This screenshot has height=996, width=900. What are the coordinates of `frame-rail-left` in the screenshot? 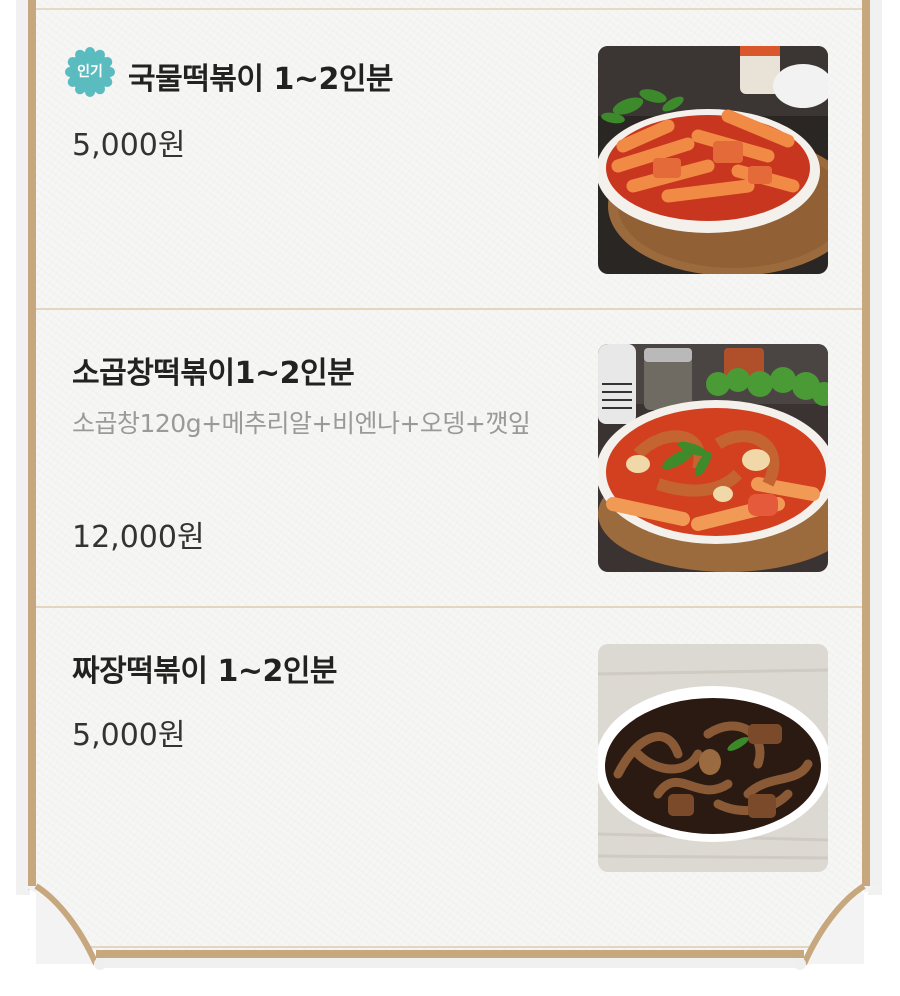 It's located at (32, 445).